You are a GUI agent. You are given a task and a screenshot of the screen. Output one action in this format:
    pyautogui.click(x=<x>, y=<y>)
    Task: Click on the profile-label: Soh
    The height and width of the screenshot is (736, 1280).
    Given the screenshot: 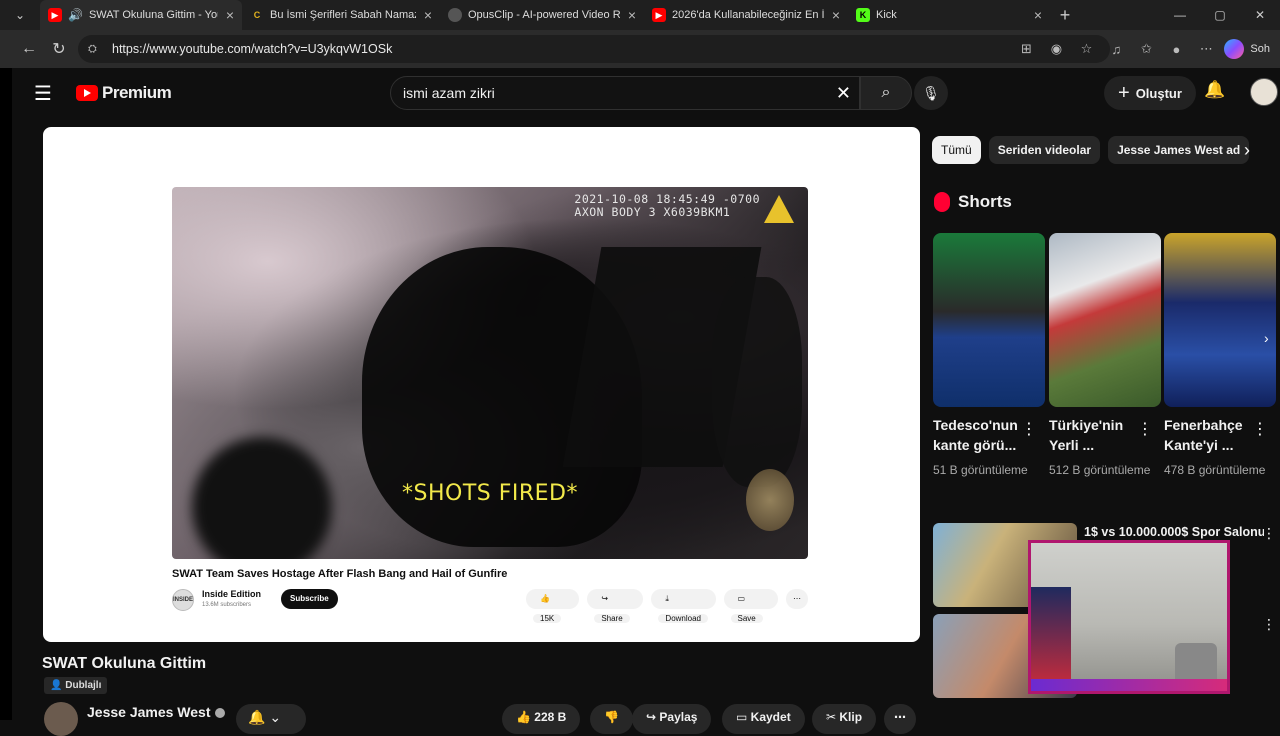 What is the action you would take?
    pyautogui.click(x=1260, y=49)
    